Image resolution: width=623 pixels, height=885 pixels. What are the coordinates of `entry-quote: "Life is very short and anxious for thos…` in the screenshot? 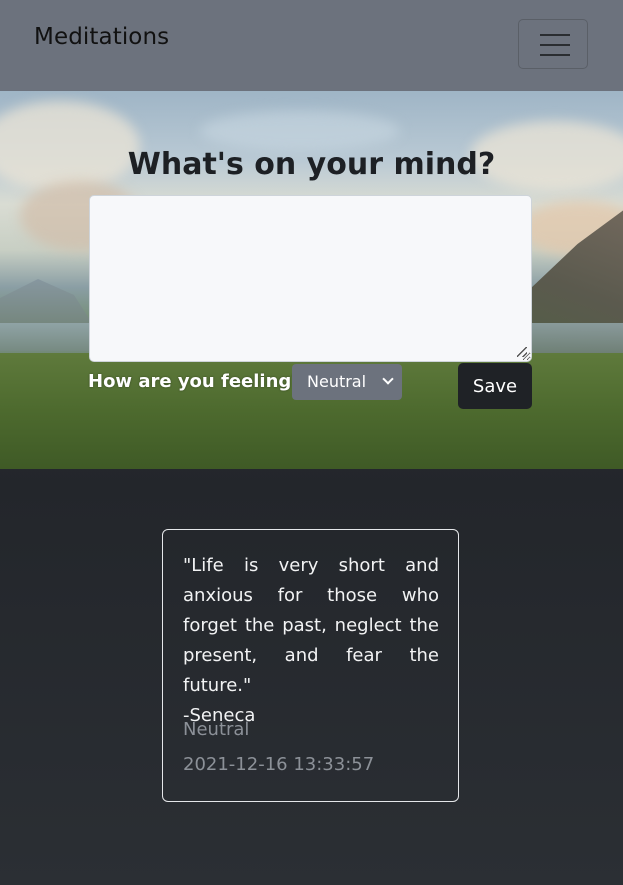 It's located at (311, 641).